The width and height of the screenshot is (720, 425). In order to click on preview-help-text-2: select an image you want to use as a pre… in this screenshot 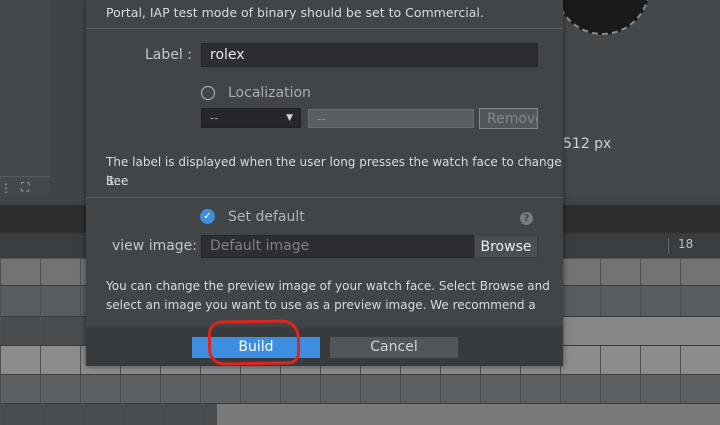, I will do `click(321, 305)`.